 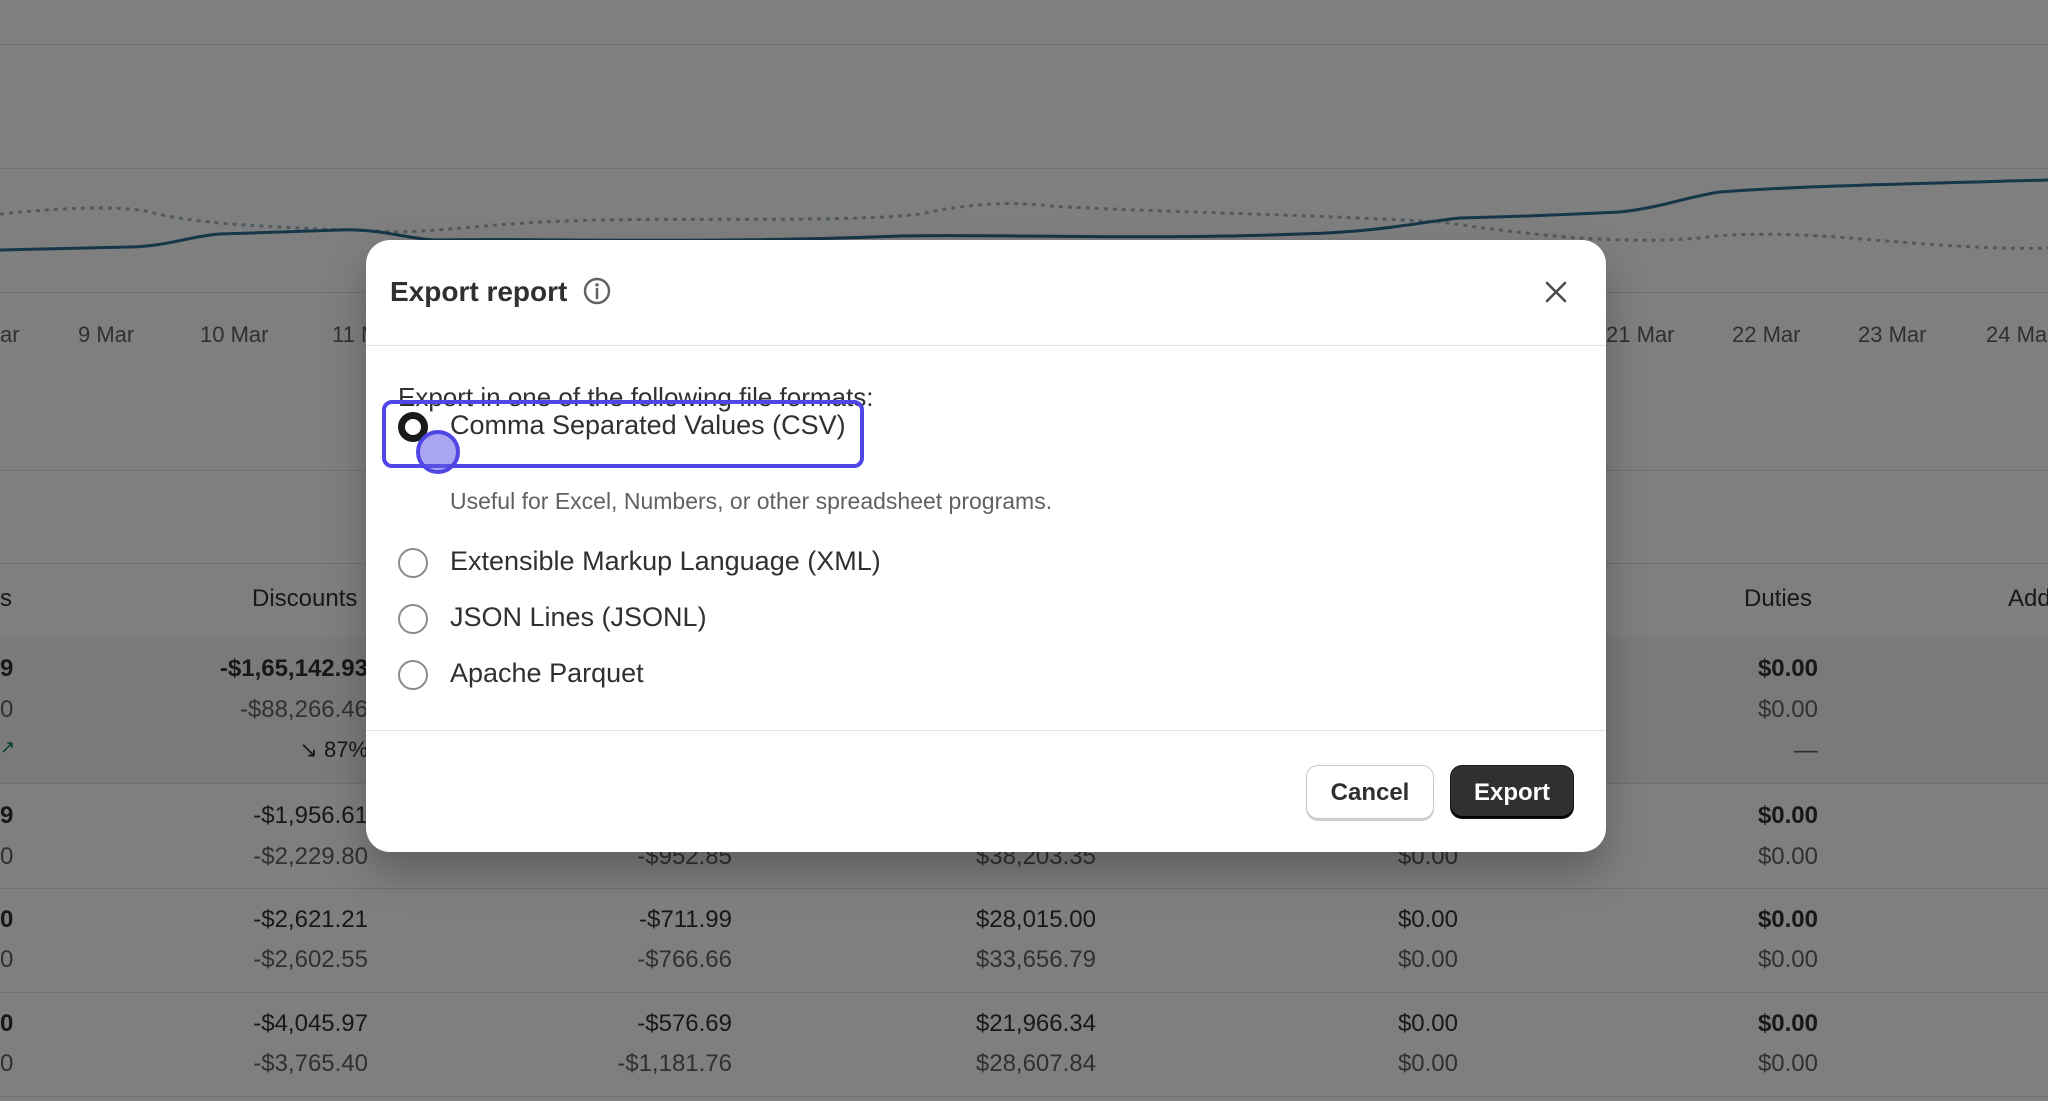 What do you see at coordinates (648, 425) in the screenshot?
I see `format-option-label: Comma Separated Values (CSV)` at bounding box center [648, 425].